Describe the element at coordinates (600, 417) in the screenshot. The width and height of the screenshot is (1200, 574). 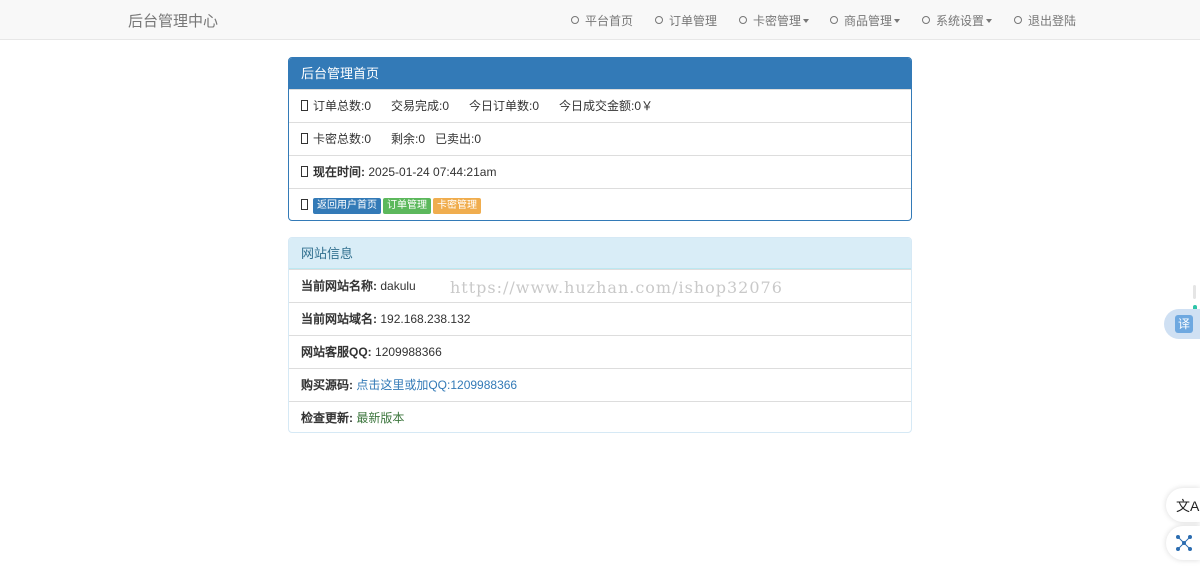
I see `check-update-row: 检查更新: 最新版本` at that location.